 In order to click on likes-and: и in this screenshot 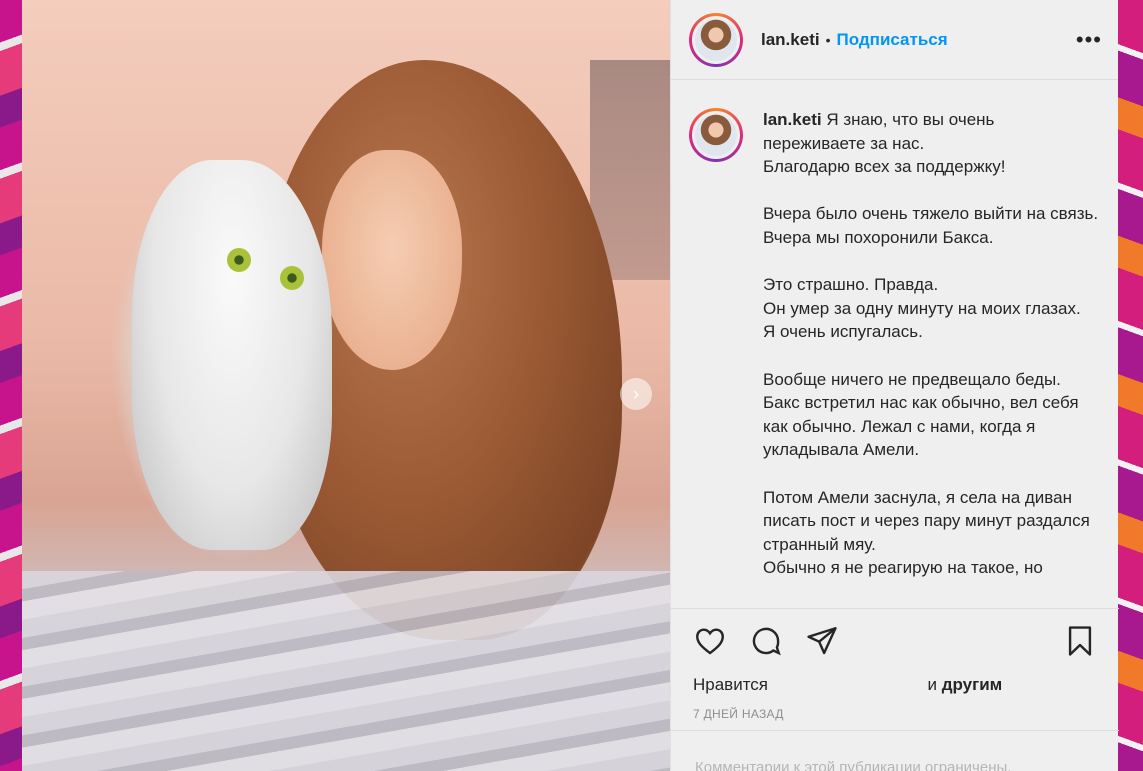, I will do `click(932, 684)`.